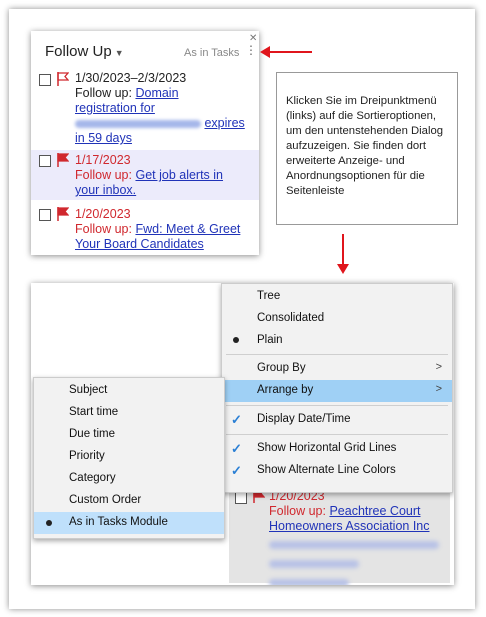 This screenshot has width=486, height=617. What do you see at coordinates (139, 244) in the screenshot?
I see `item-link: Your Board Candidates` at bounding box center [139, 244].